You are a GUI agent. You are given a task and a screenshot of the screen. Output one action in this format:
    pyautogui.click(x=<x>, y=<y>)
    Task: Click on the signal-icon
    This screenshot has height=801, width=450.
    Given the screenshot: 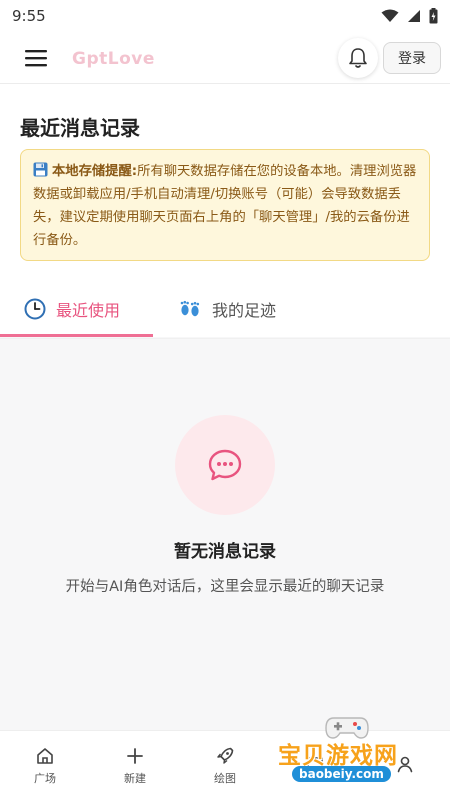 What is the action you would take?
    pyautogui.click(x=414, y=16)
    